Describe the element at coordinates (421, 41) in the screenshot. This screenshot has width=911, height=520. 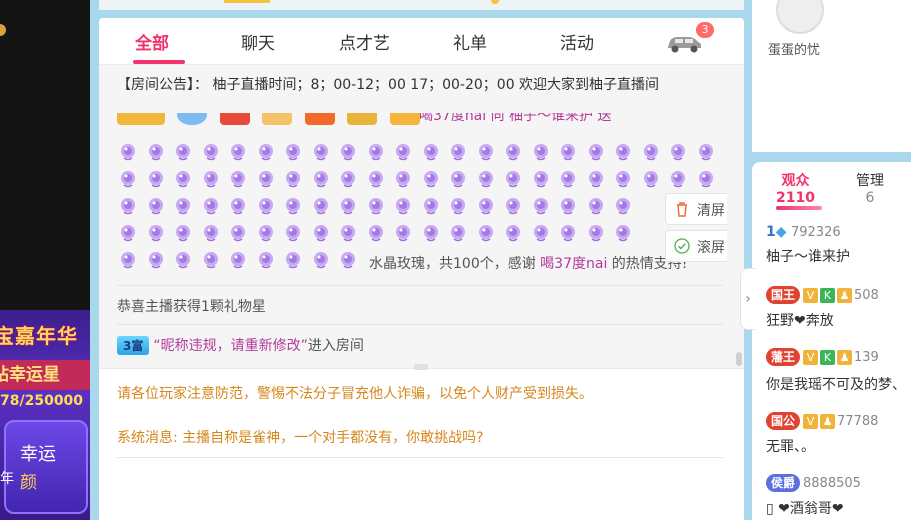
I see `chat-tabs: 全部 聊天 点才艺 礼单 活动 3` at that location.